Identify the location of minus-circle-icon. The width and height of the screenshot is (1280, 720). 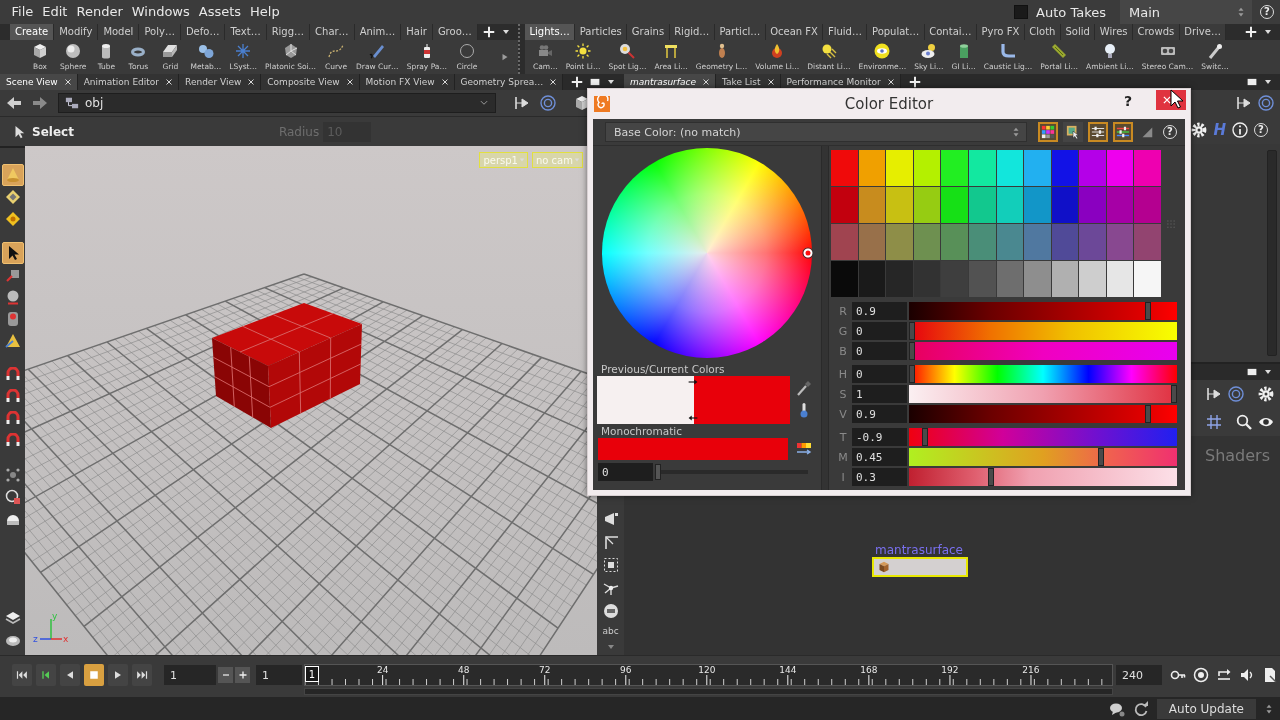
(610, 611).